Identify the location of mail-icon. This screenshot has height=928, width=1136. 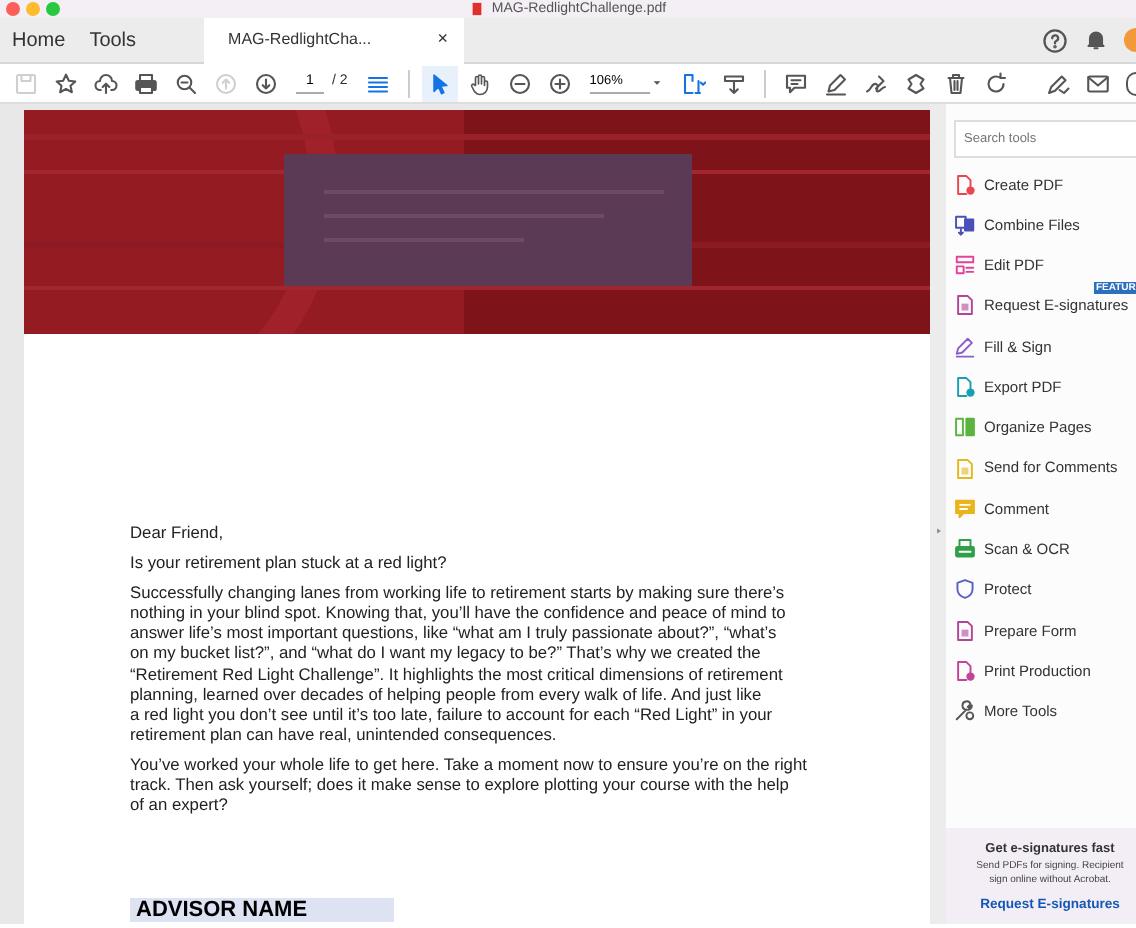
(1098, 83).